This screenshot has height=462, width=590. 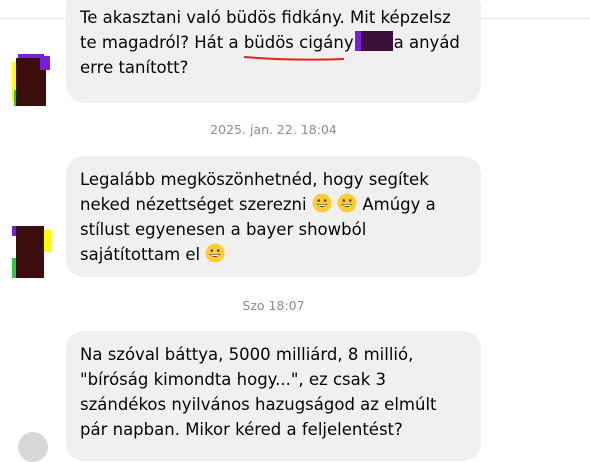 I want to click on underlined-phrase: büdös cigány a anyád, so click(x=351, y=45).